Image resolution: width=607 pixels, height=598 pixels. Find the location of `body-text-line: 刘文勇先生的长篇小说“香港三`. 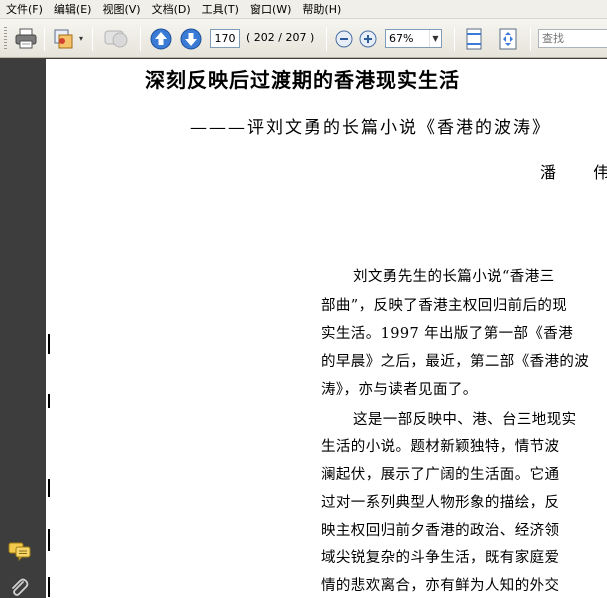

body-text-line: 刘文勇先生的长篇小说“香港三 is located at coordinates (454, 277).